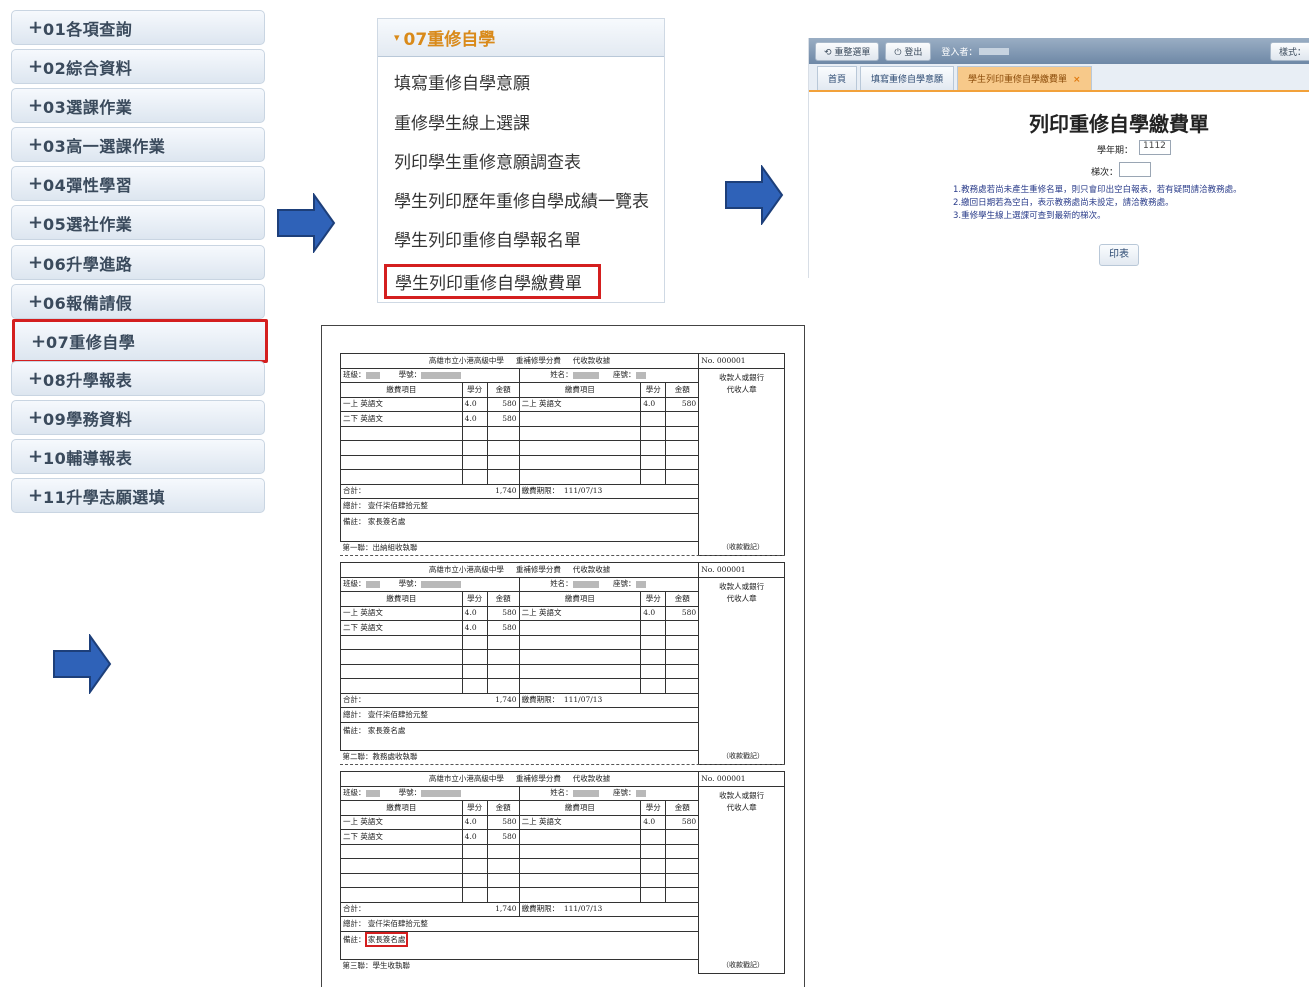 The image size is (1309, 987). What do you see at coordinates (1289, 51) in the screenshot?
I see `style-selector: 樣式：` at bounding box center [1289, 51].